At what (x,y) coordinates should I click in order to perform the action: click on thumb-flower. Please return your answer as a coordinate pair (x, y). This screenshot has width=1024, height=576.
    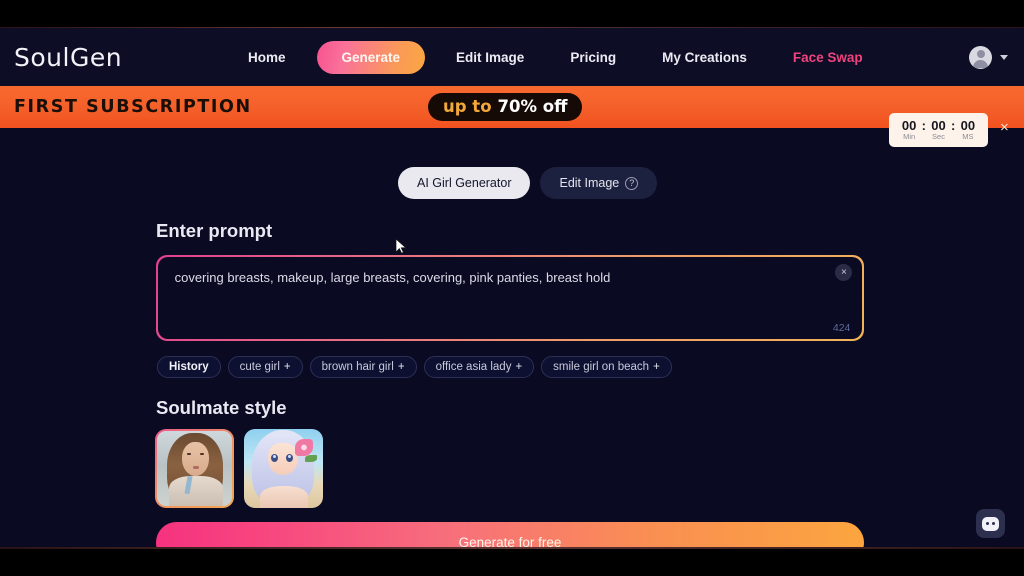
    Looking at the image, I should click on (304, 447).